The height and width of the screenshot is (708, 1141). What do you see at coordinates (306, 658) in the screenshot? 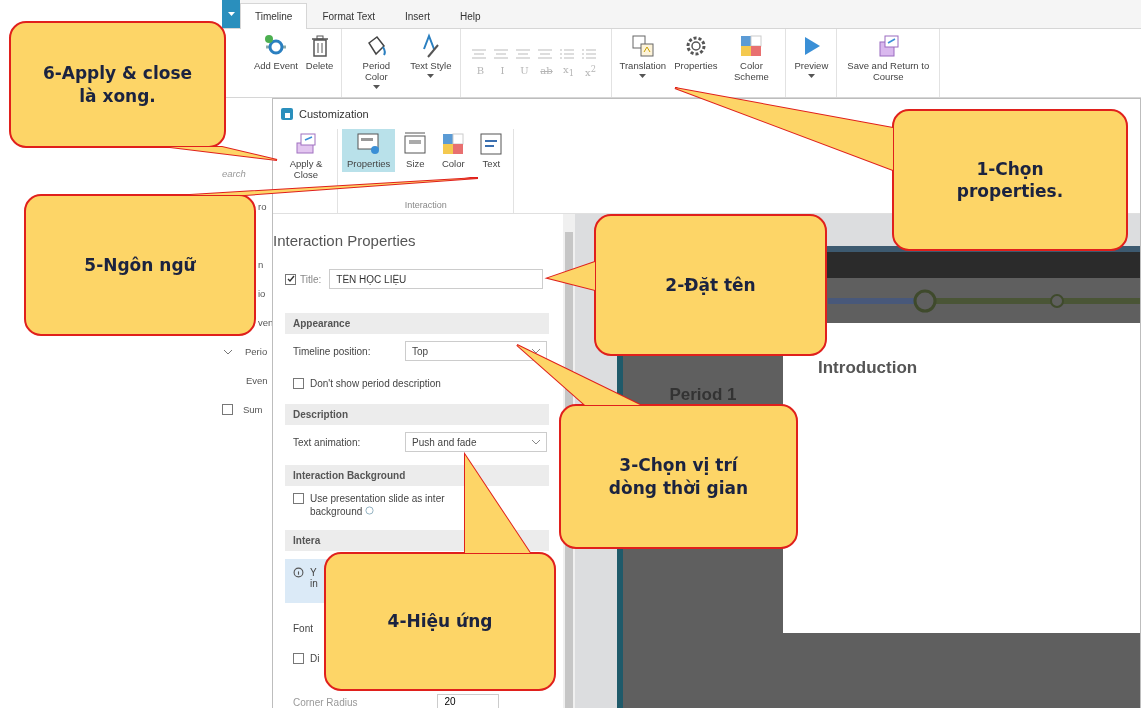
I see `checkbox: Di` at bounding box center [306, 658].